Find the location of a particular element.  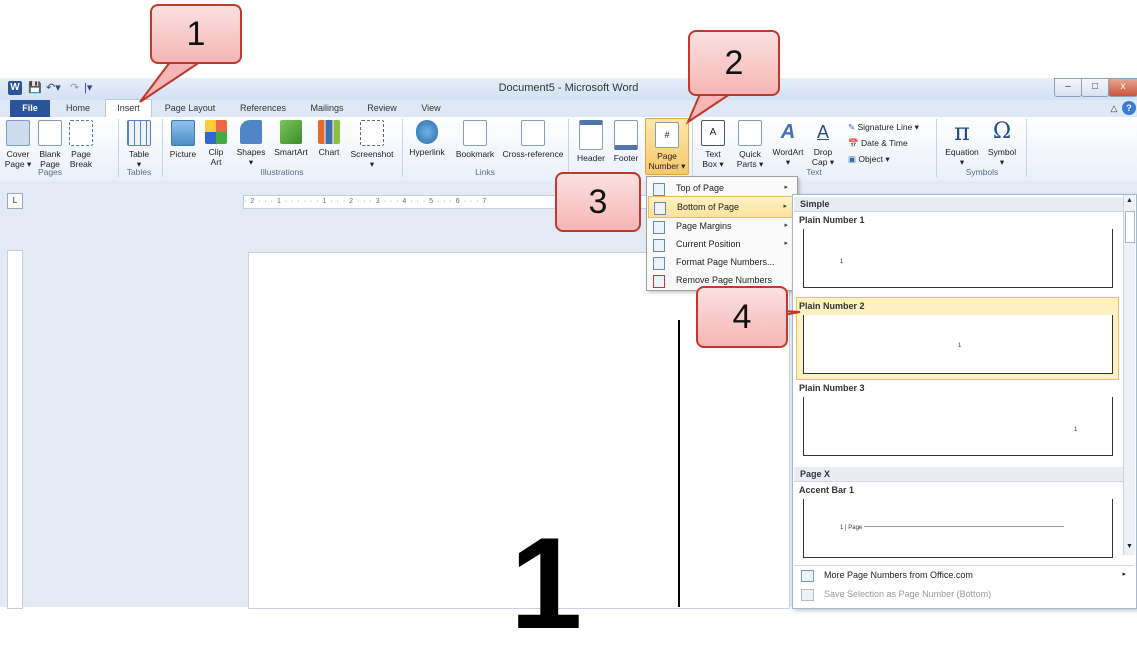

callout-2: 2 is located at coordinates (734, 63).